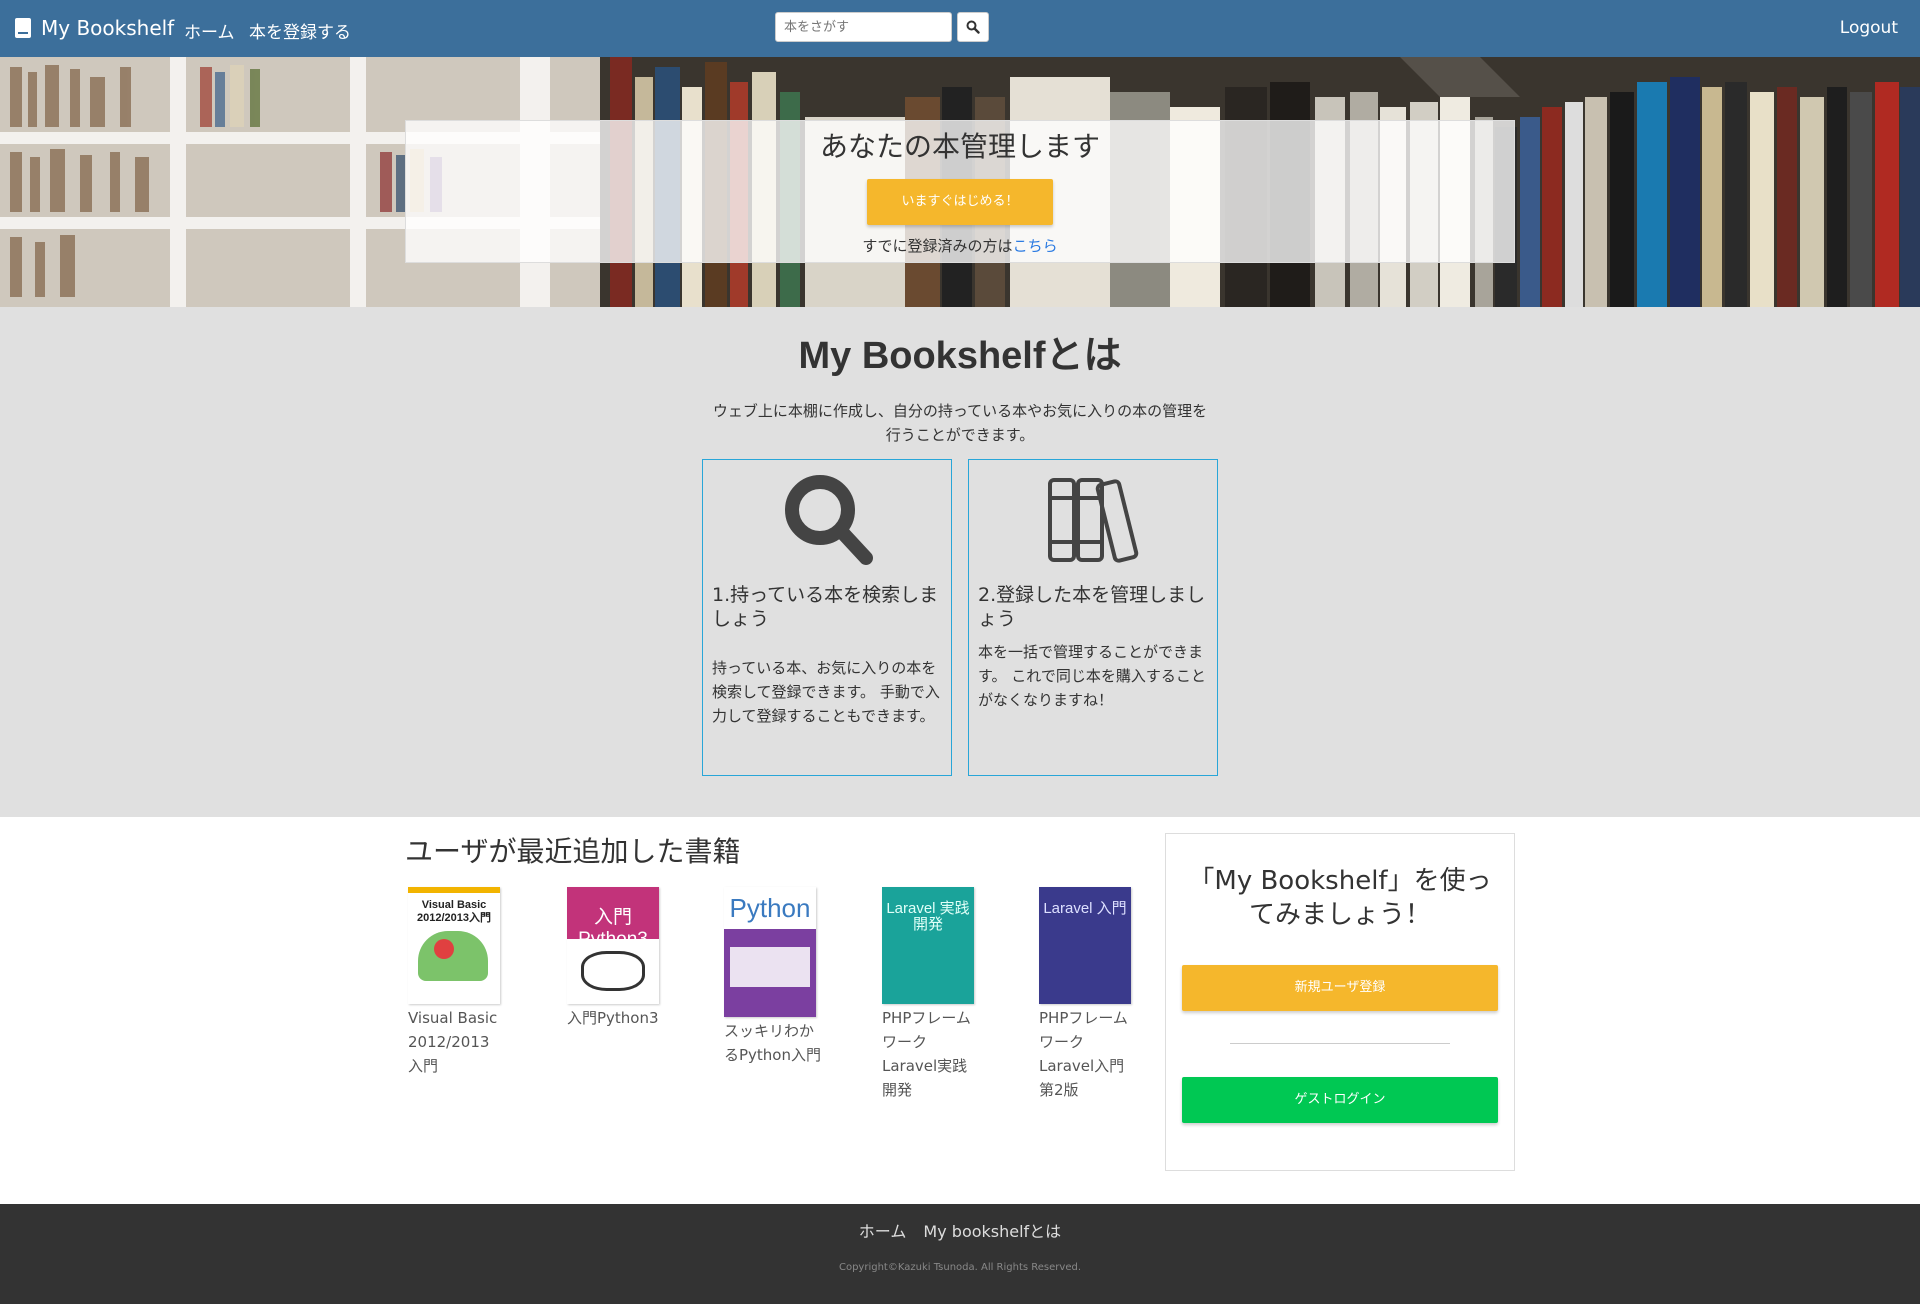 The height and width of the screenshot is (1304, 1920). I want to click on book-cover: Python, so click(770, 952).